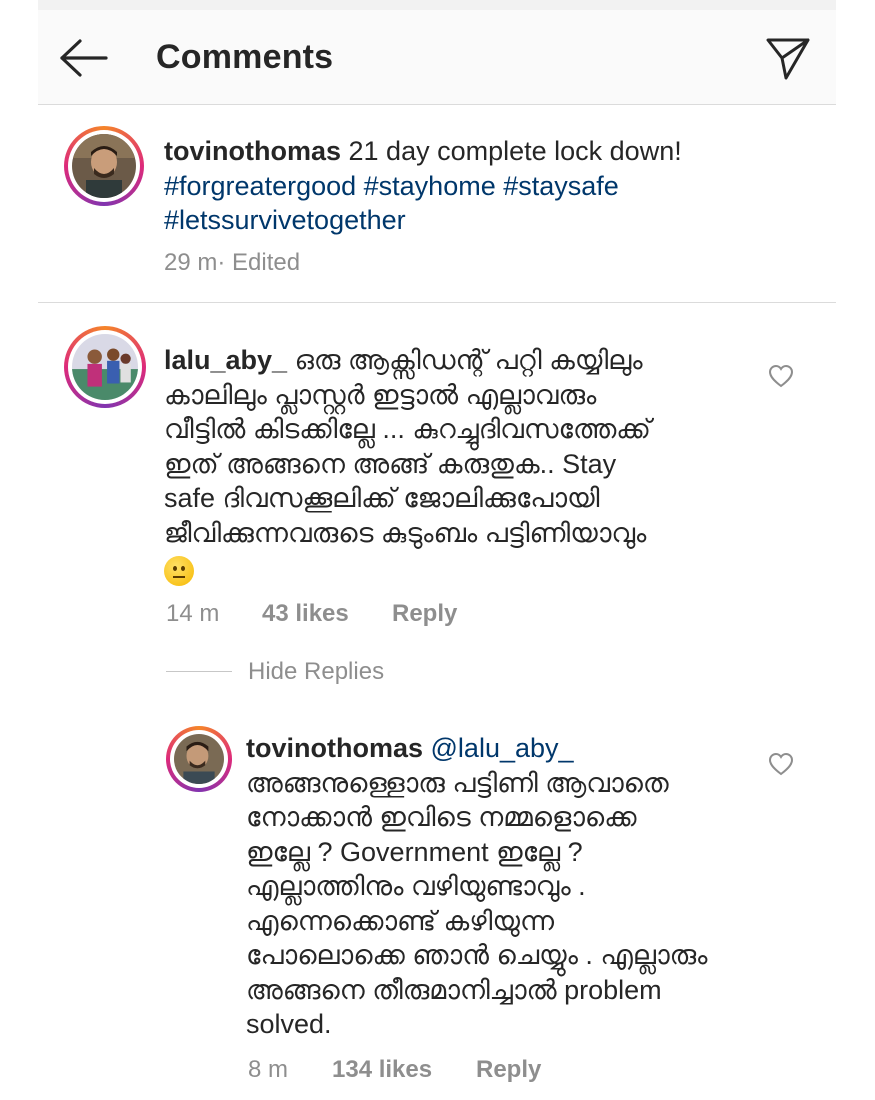  Describe the element at coordinates (508, 1070) in the screenshot. I see `reply-reply-button: Reply` at that location.